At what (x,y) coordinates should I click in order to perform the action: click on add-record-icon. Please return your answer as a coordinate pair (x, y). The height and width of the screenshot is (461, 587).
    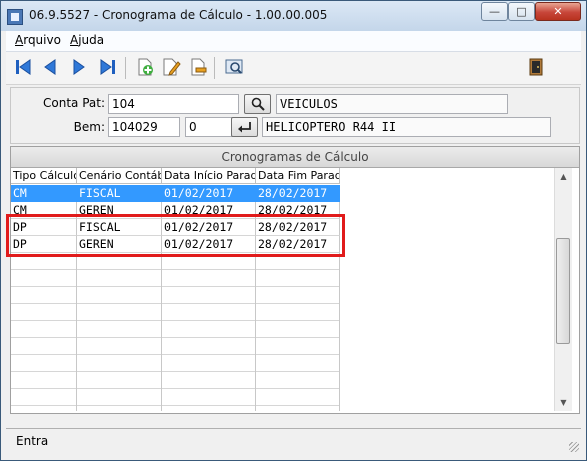
    Looking at the image, I should click on (145, 67).